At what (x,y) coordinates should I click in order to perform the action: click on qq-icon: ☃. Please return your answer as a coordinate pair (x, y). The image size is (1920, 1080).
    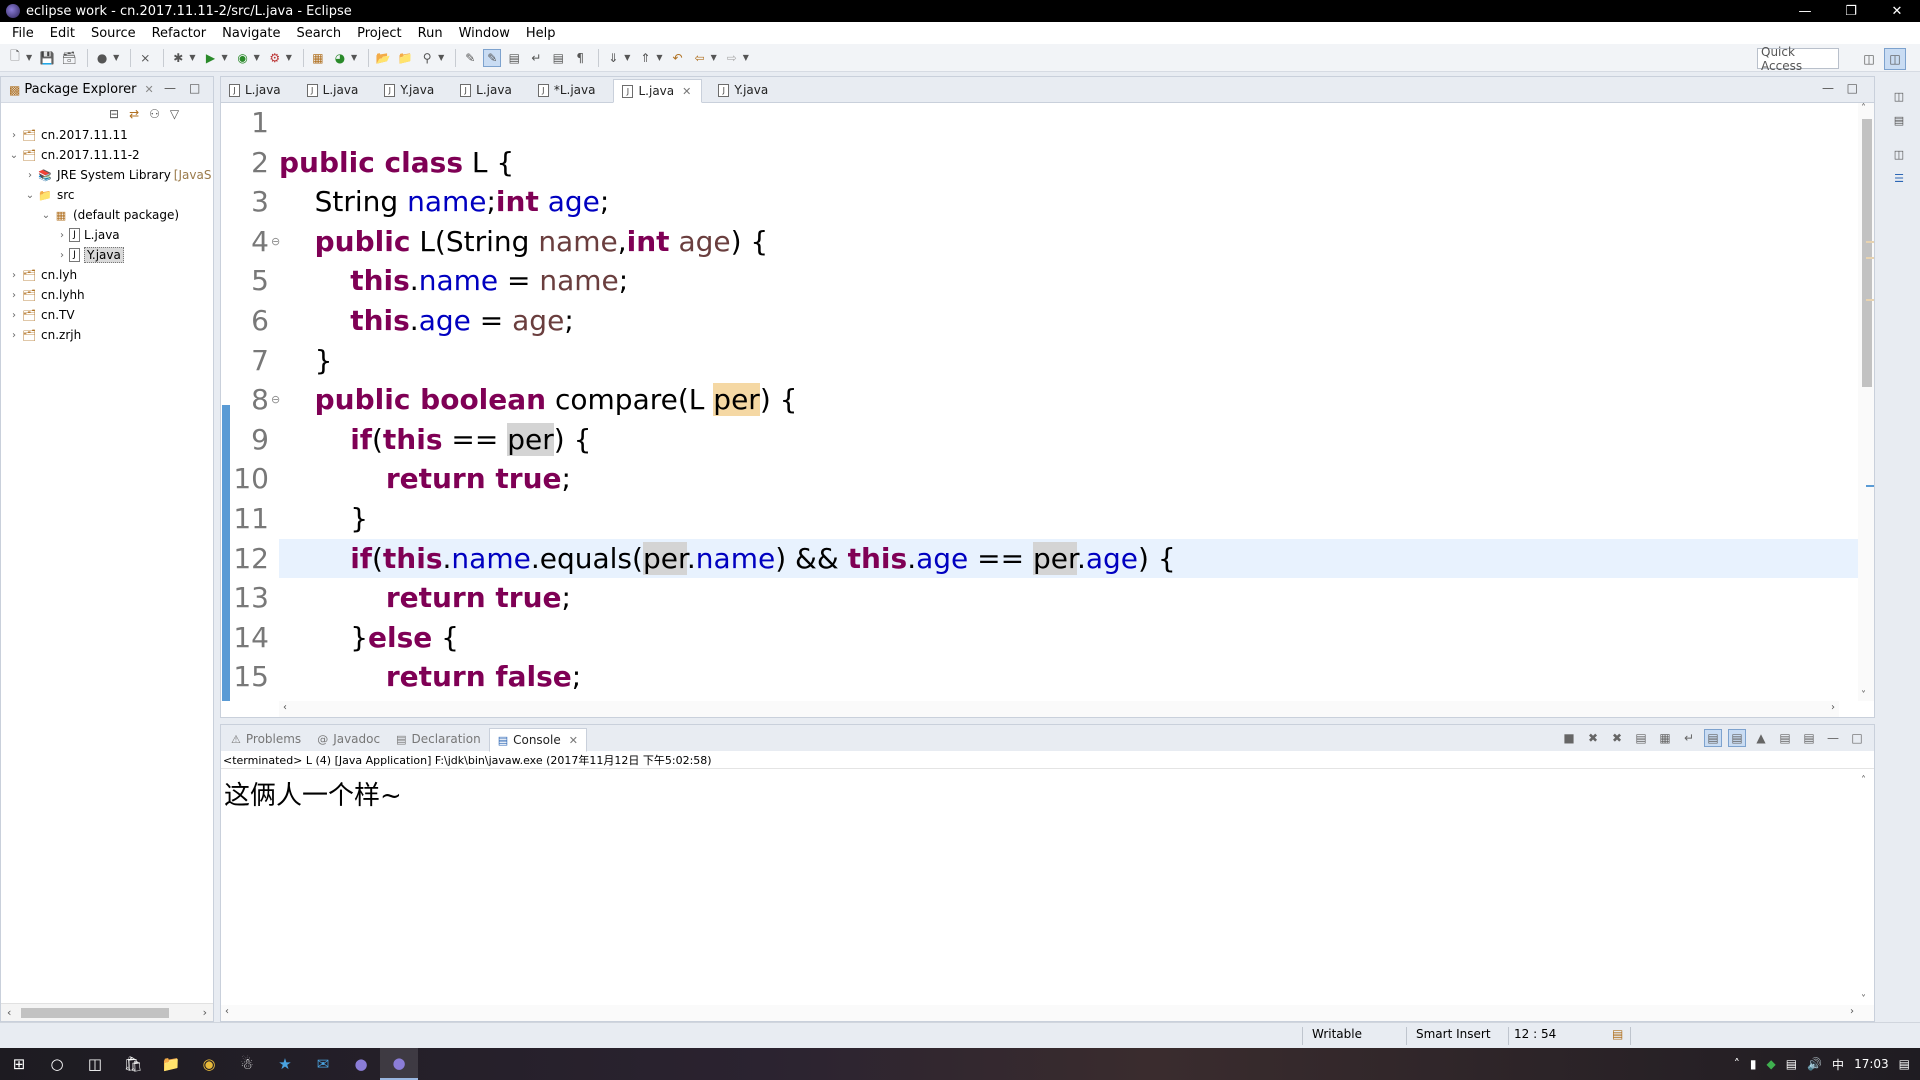
    Looking at the image, I should click on (247, 1064).